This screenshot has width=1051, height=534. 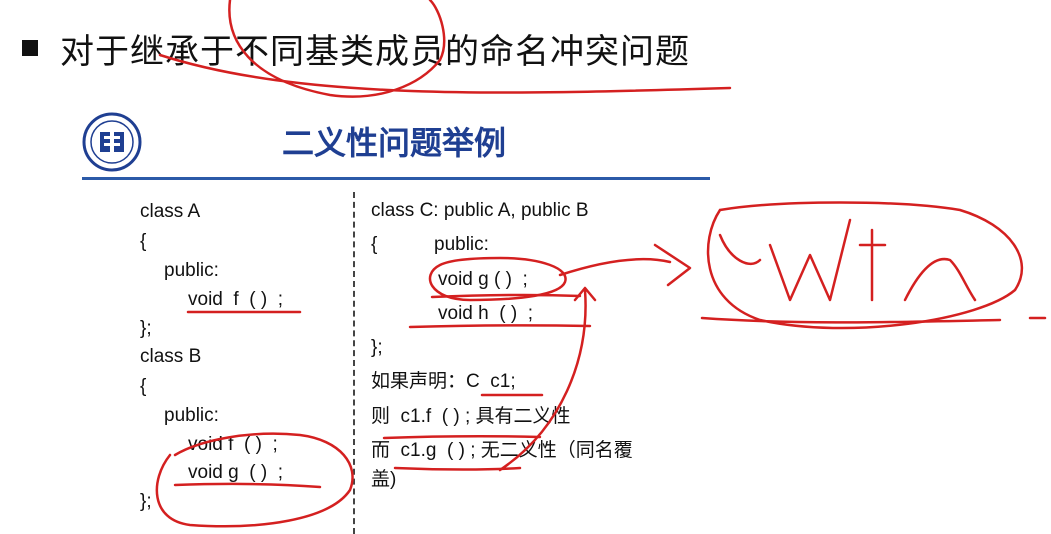 I want to click on code-void-g-c: void g ( ) ;, so click(x=483, y=279).